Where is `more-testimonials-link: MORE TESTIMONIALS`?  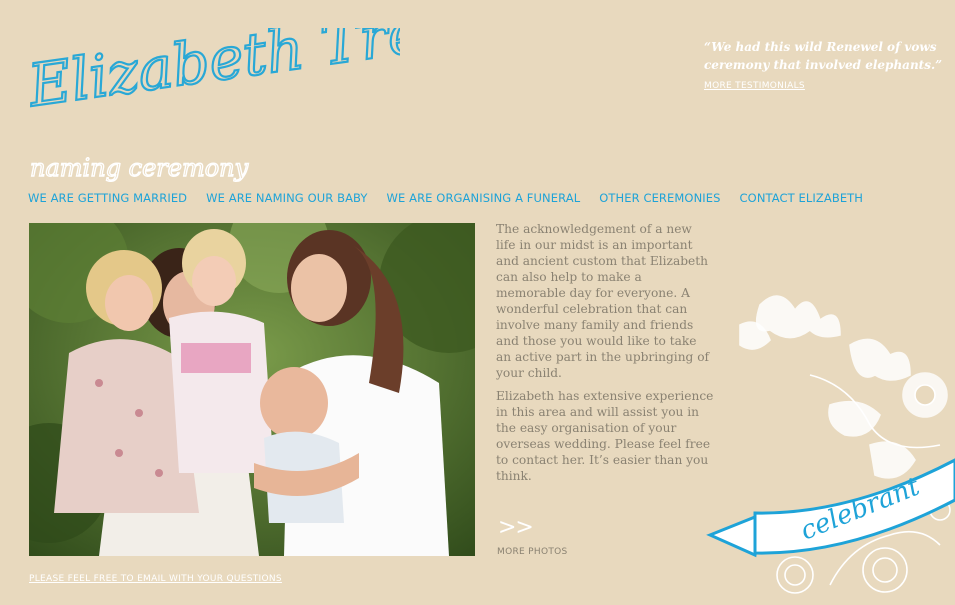 more-testimonials-link: MORE TESTIMONIALS is located at coordinates (754, 86).